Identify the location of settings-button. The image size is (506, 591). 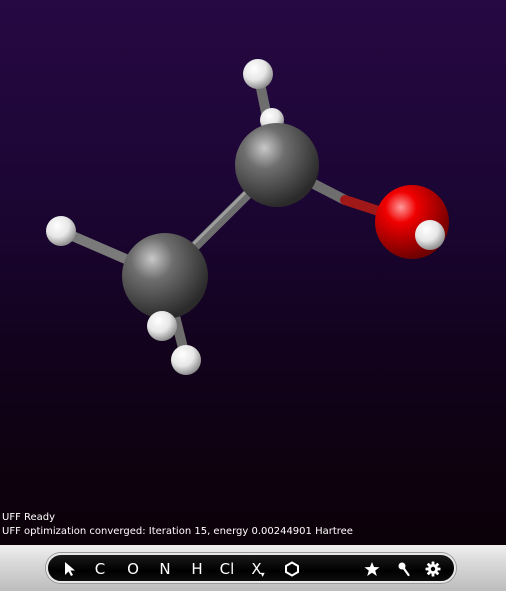
(433, 569).